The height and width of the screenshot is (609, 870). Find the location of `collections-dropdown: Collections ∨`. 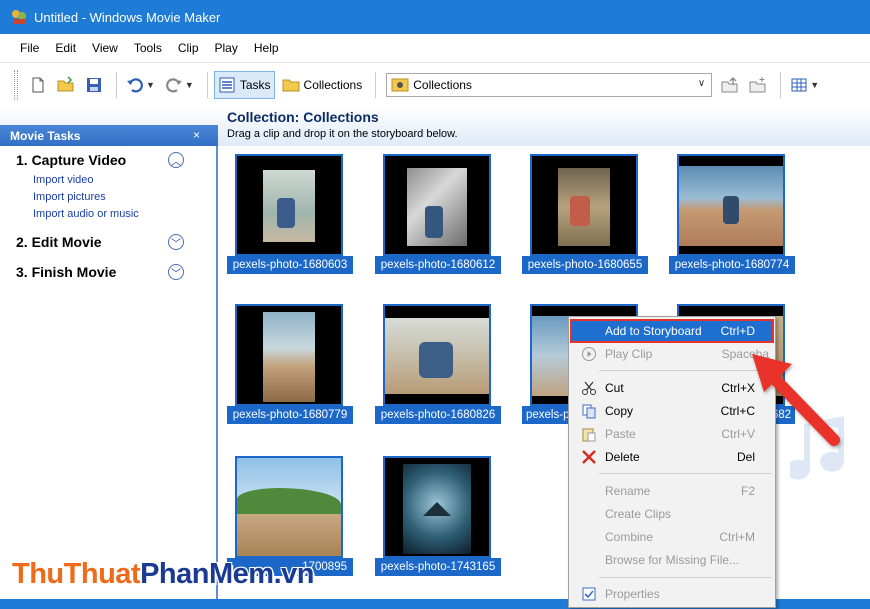

collections-dropdown: Collections ∨ is located at coordinates (549, 84).